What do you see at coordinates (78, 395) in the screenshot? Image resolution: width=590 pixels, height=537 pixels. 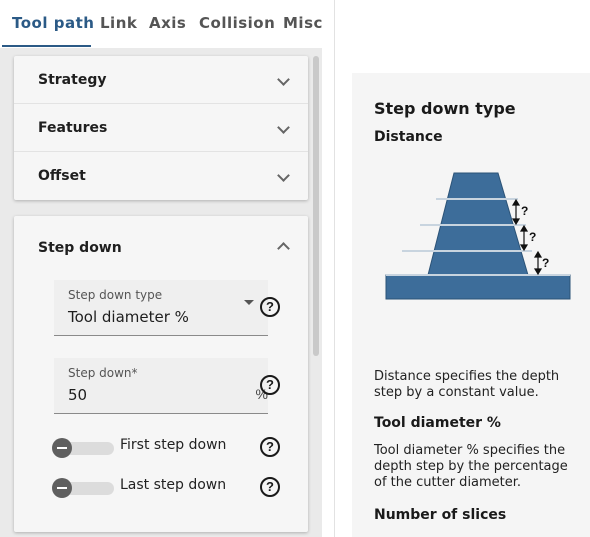 I see `step-down-value: 50` at bounding box center [78, 395].